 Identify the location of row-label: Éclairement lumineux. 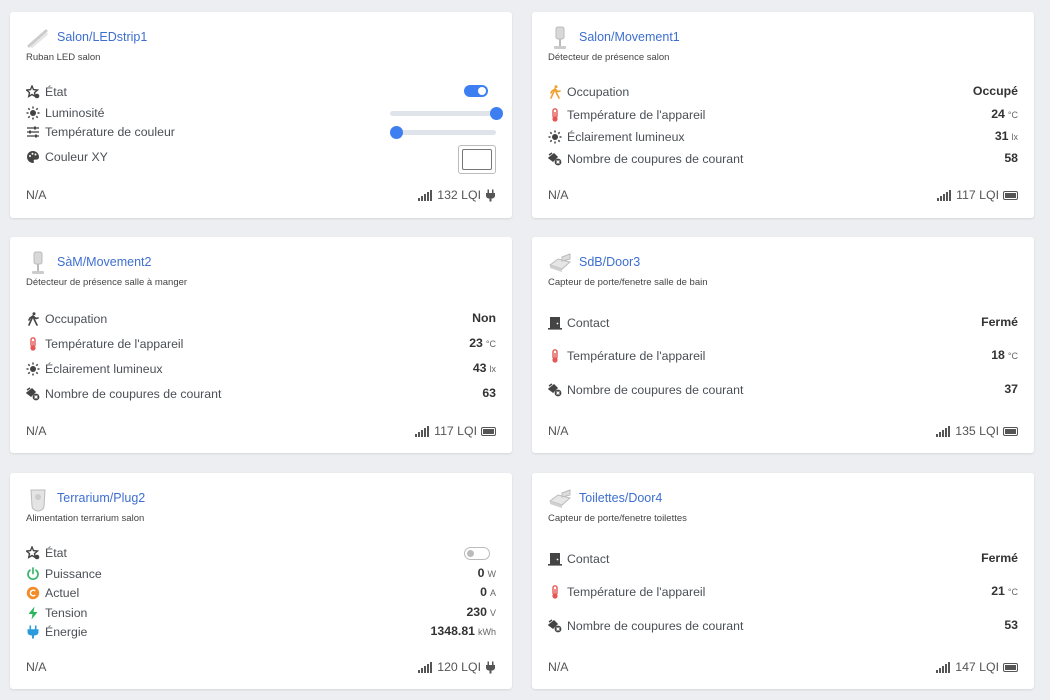
(626, 137).